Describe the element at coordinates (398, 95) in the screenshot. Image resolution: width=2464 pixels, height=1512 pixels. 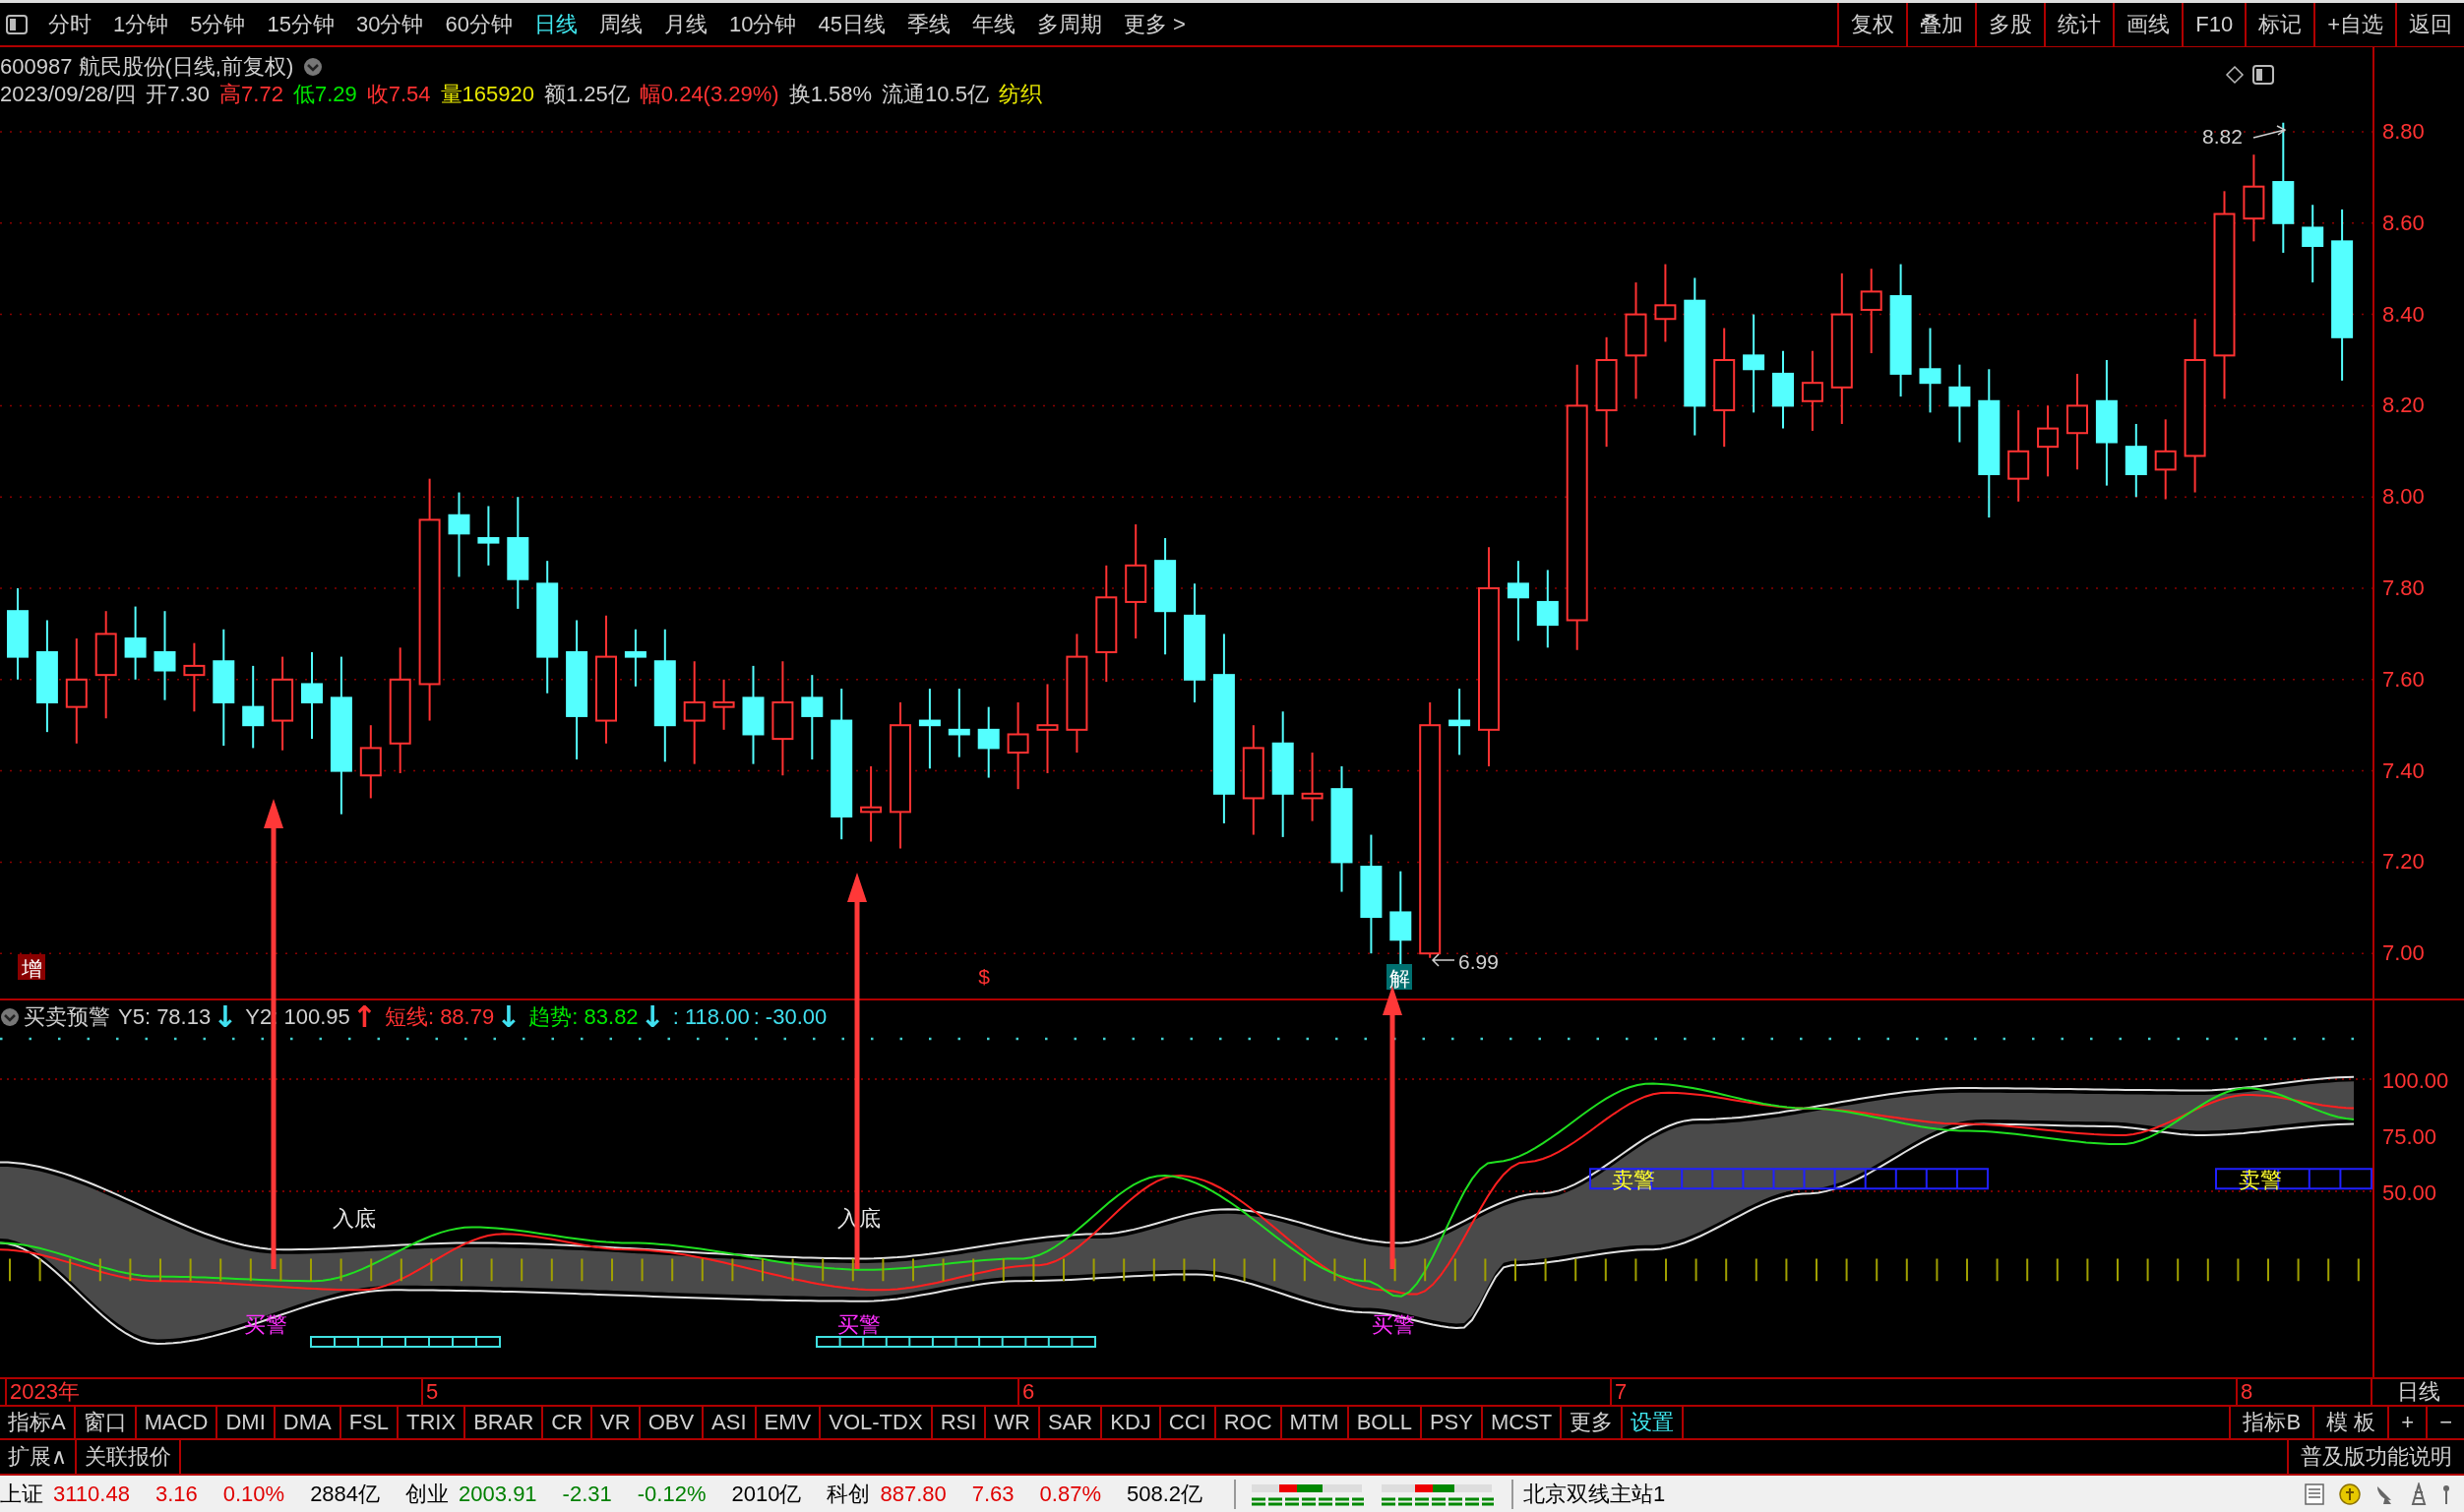
I see `quote-field: 收7.54` at that location.